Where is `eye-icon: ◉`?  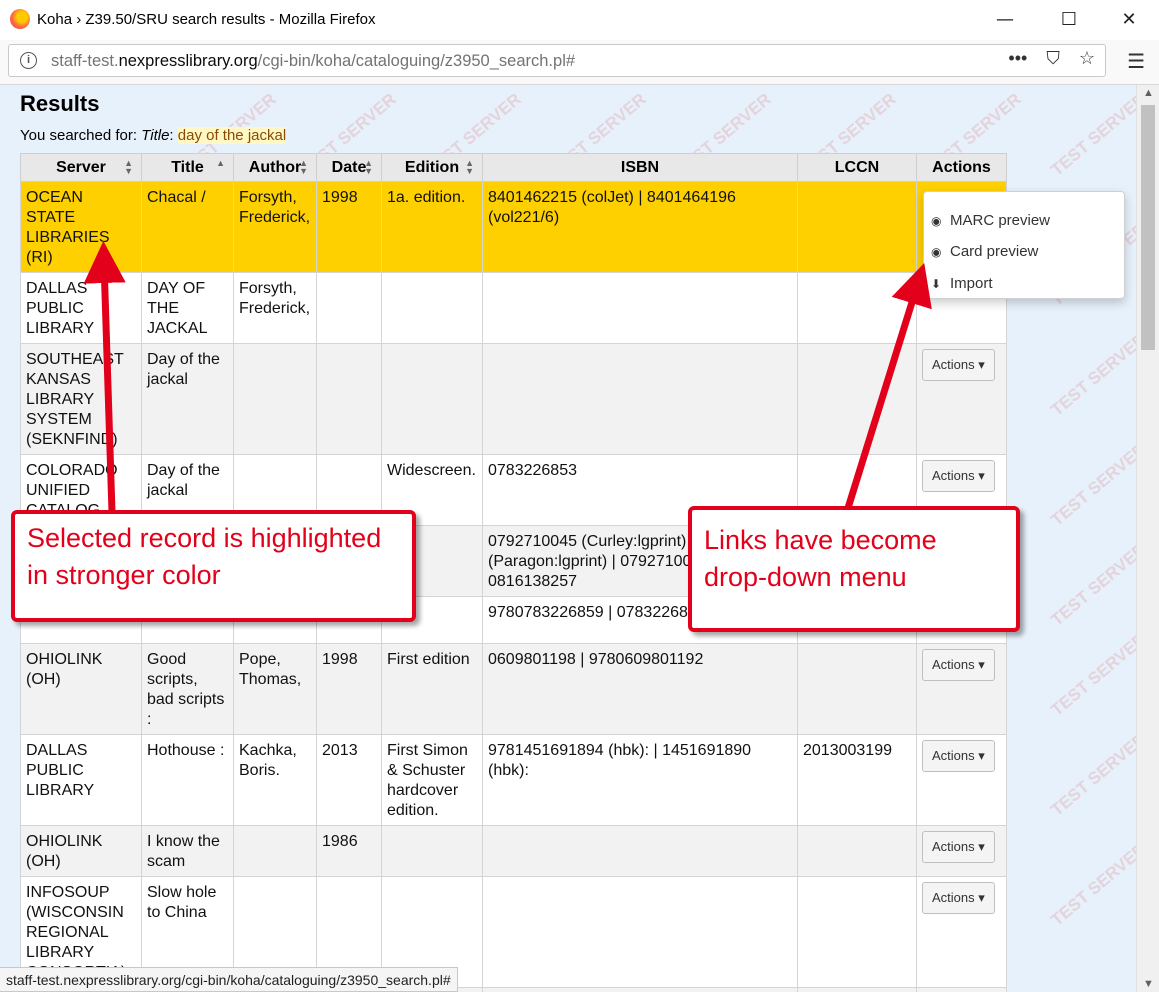 eye-icon: ◉ is located at coordinates (936, 221).